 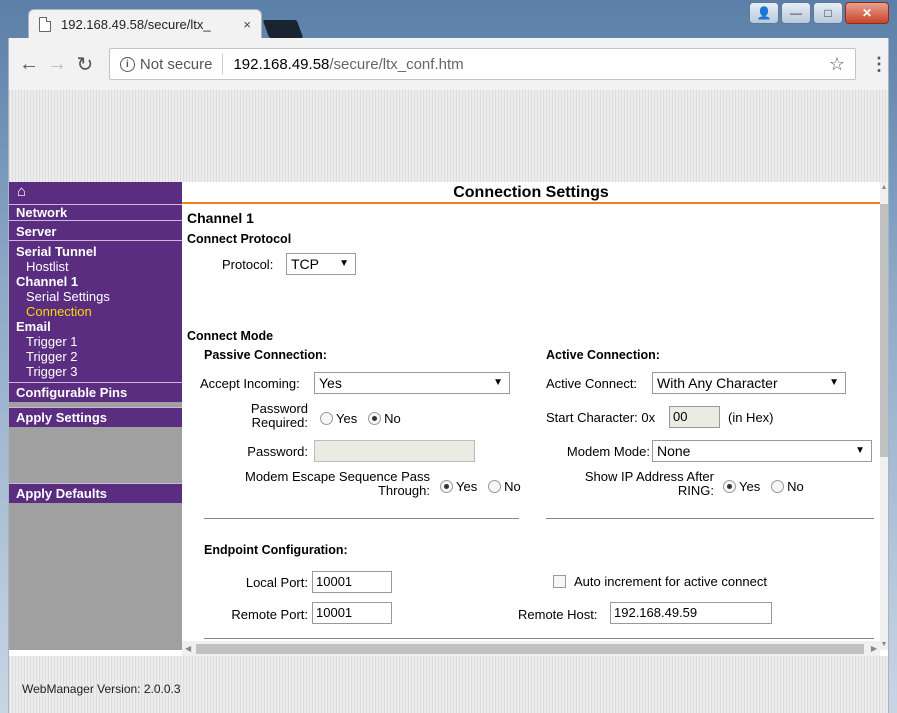 I want to click on protocol-label: Protocol:, so click(x=248, y=264).